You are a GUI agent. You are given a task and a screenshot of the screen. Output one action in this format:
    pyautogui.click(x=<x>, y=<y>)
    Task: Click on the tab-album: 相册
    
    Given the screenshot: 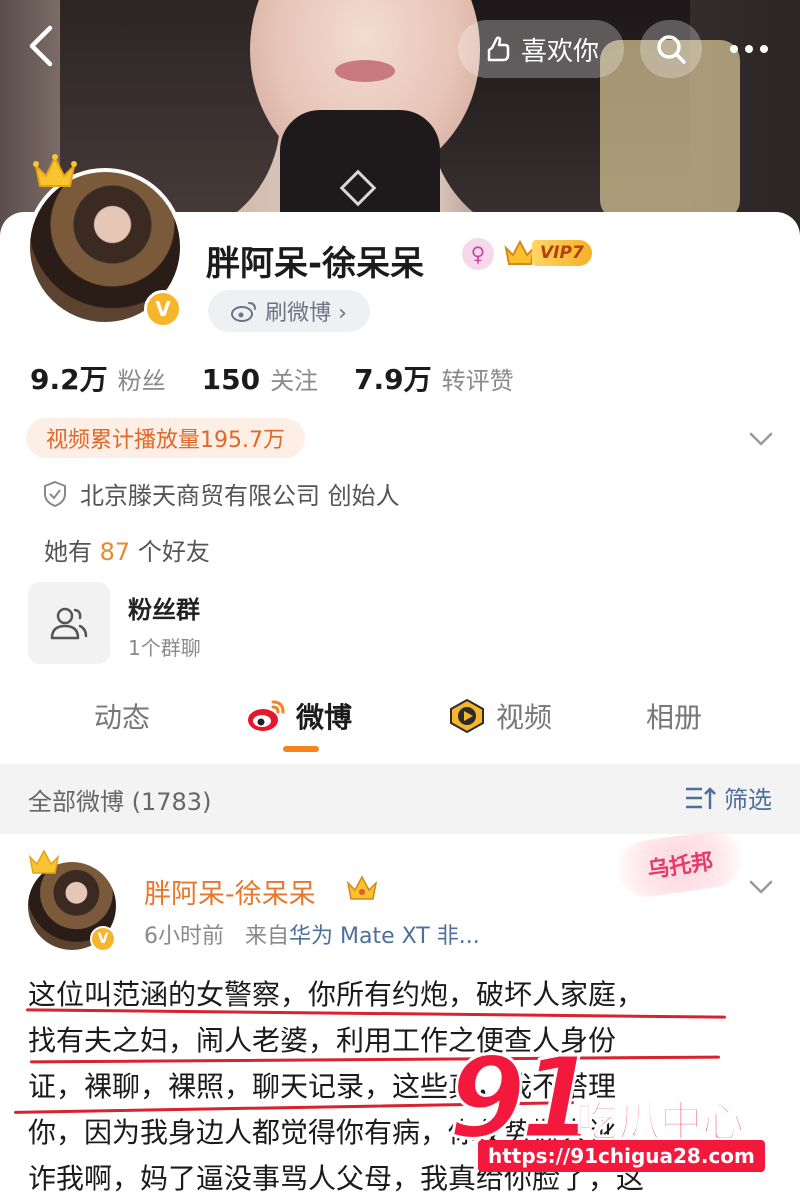 What is the action you would take?
    pyautogui.click(x=674, y=716)
    